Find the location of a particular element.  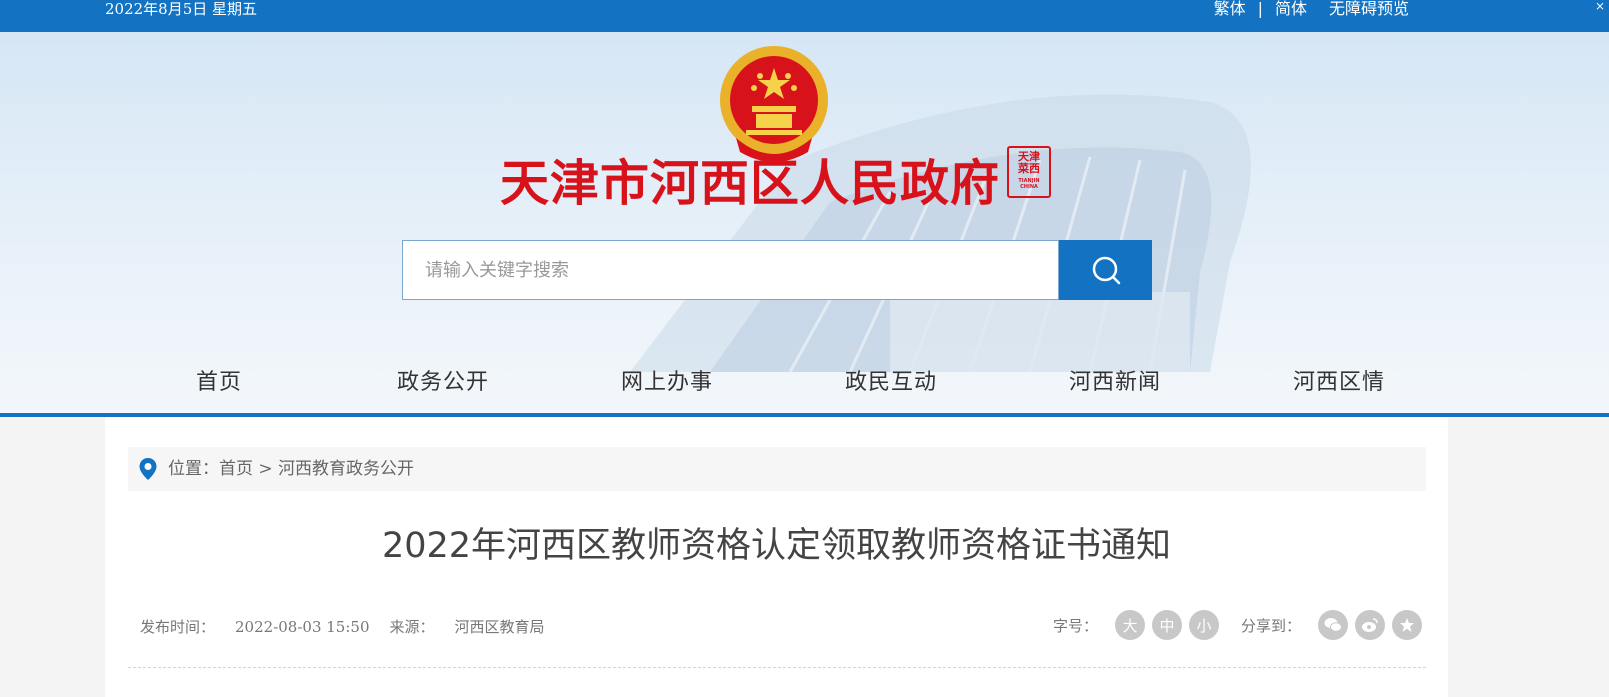

search-bar is located at coordinates (777, 270).